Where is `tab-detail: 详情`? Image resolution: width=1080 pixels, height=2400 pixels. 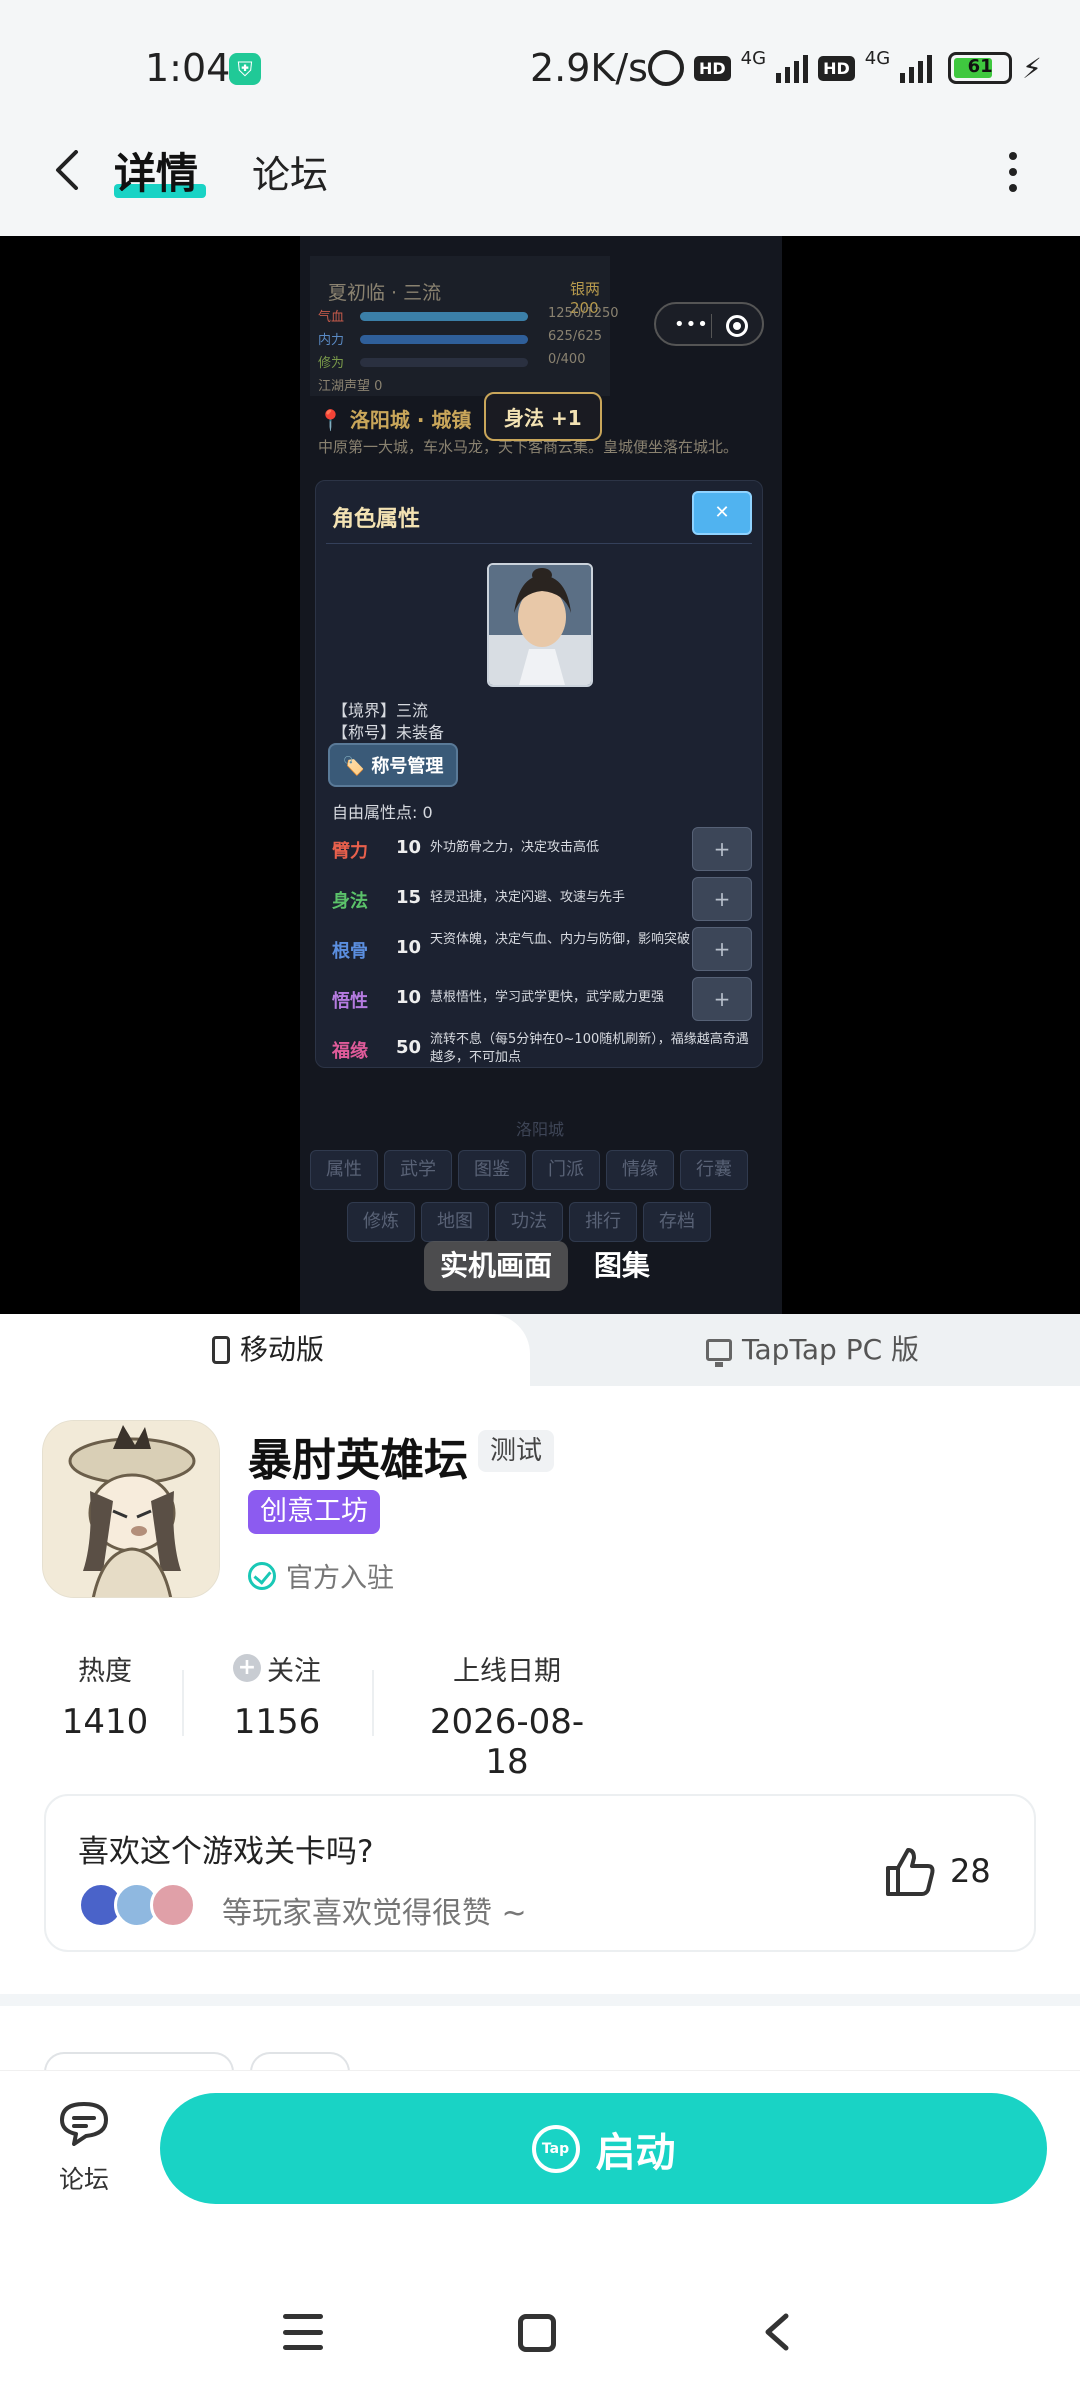 tab-detail: 详情 is located at coordinates (156, 170).